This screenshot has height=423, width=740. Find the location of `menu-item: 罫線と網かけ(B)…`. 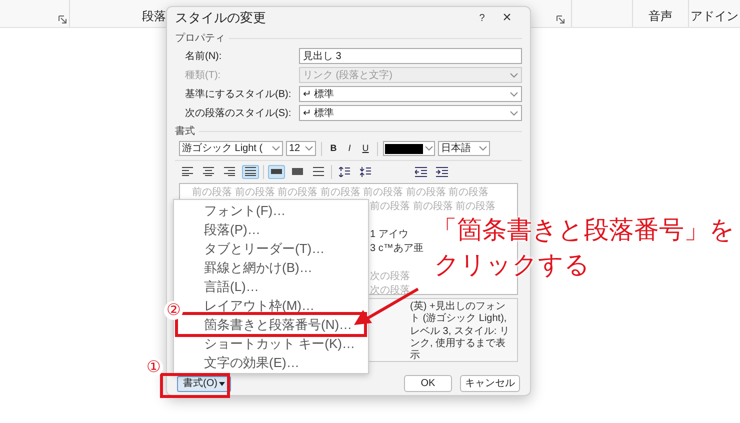

menu-item: 罫線と網かけ(B)… is located at coordinates (271, 267).